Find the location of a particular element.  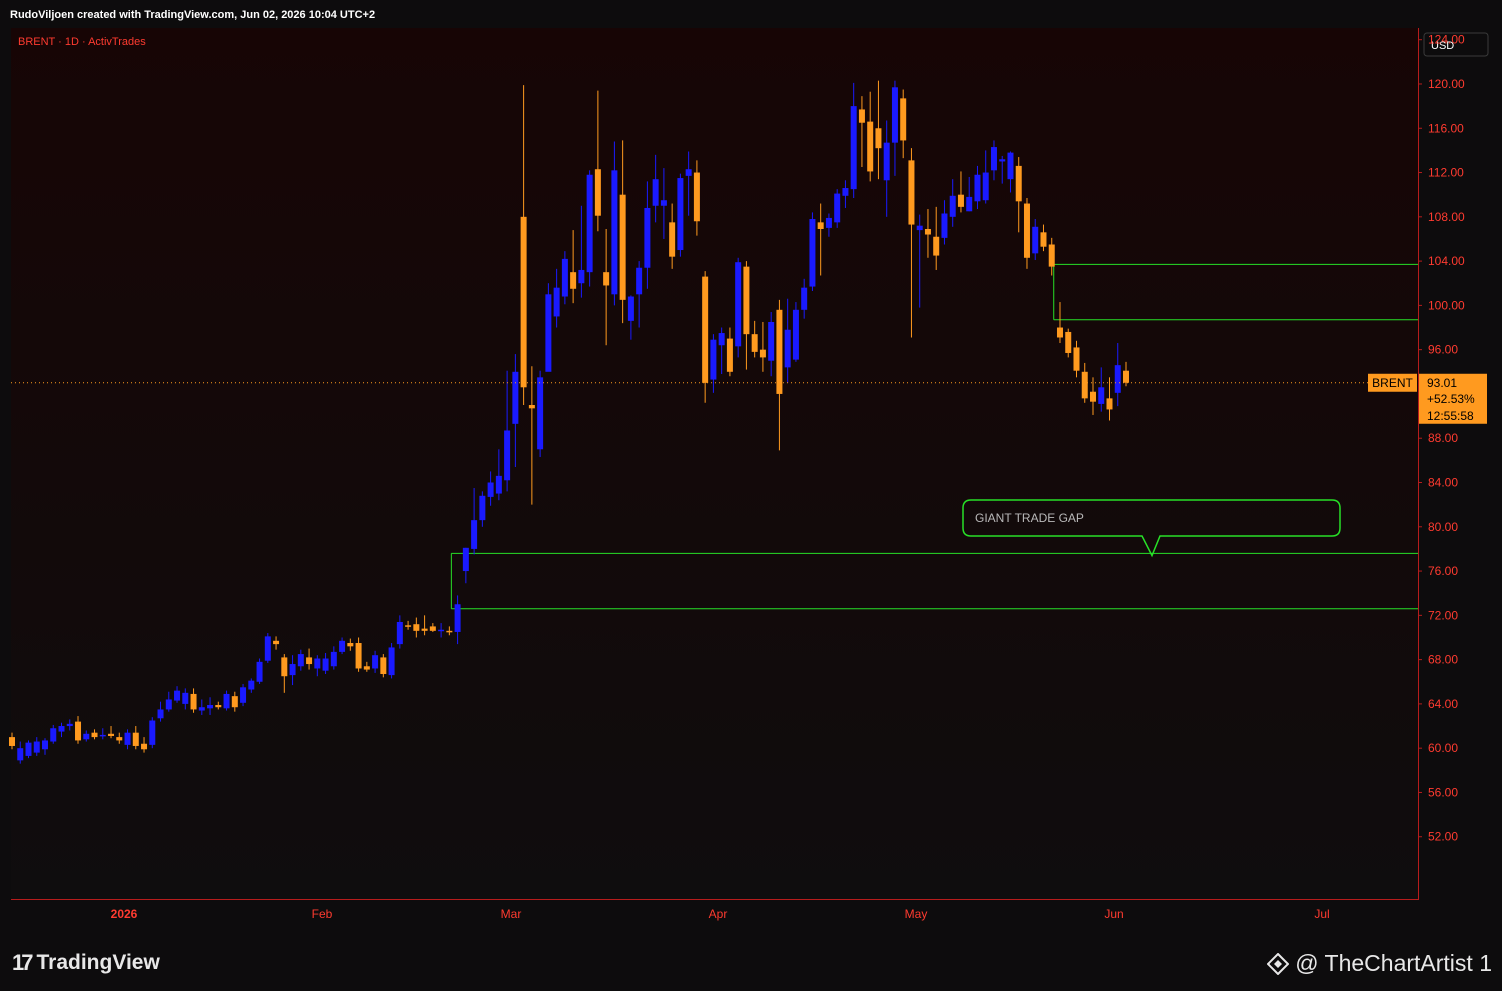

price-tick-label: 112.00 is located at coordinates (1446, 173).